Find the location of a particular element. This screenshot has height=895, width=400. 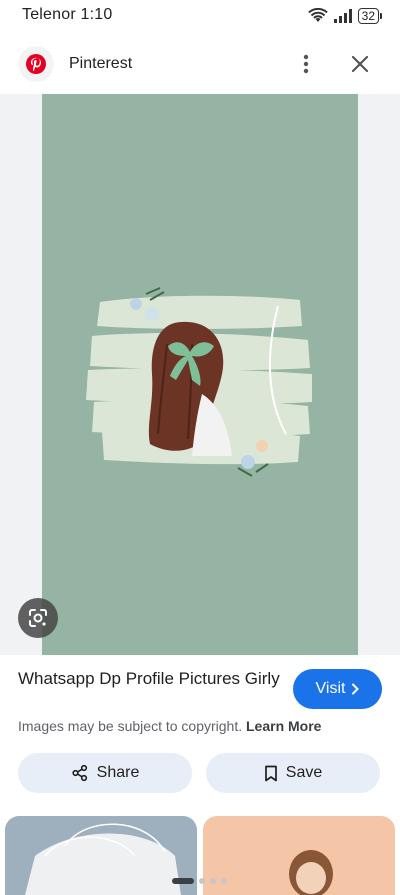

bookmark-icon is located at coordinates (270, 773).